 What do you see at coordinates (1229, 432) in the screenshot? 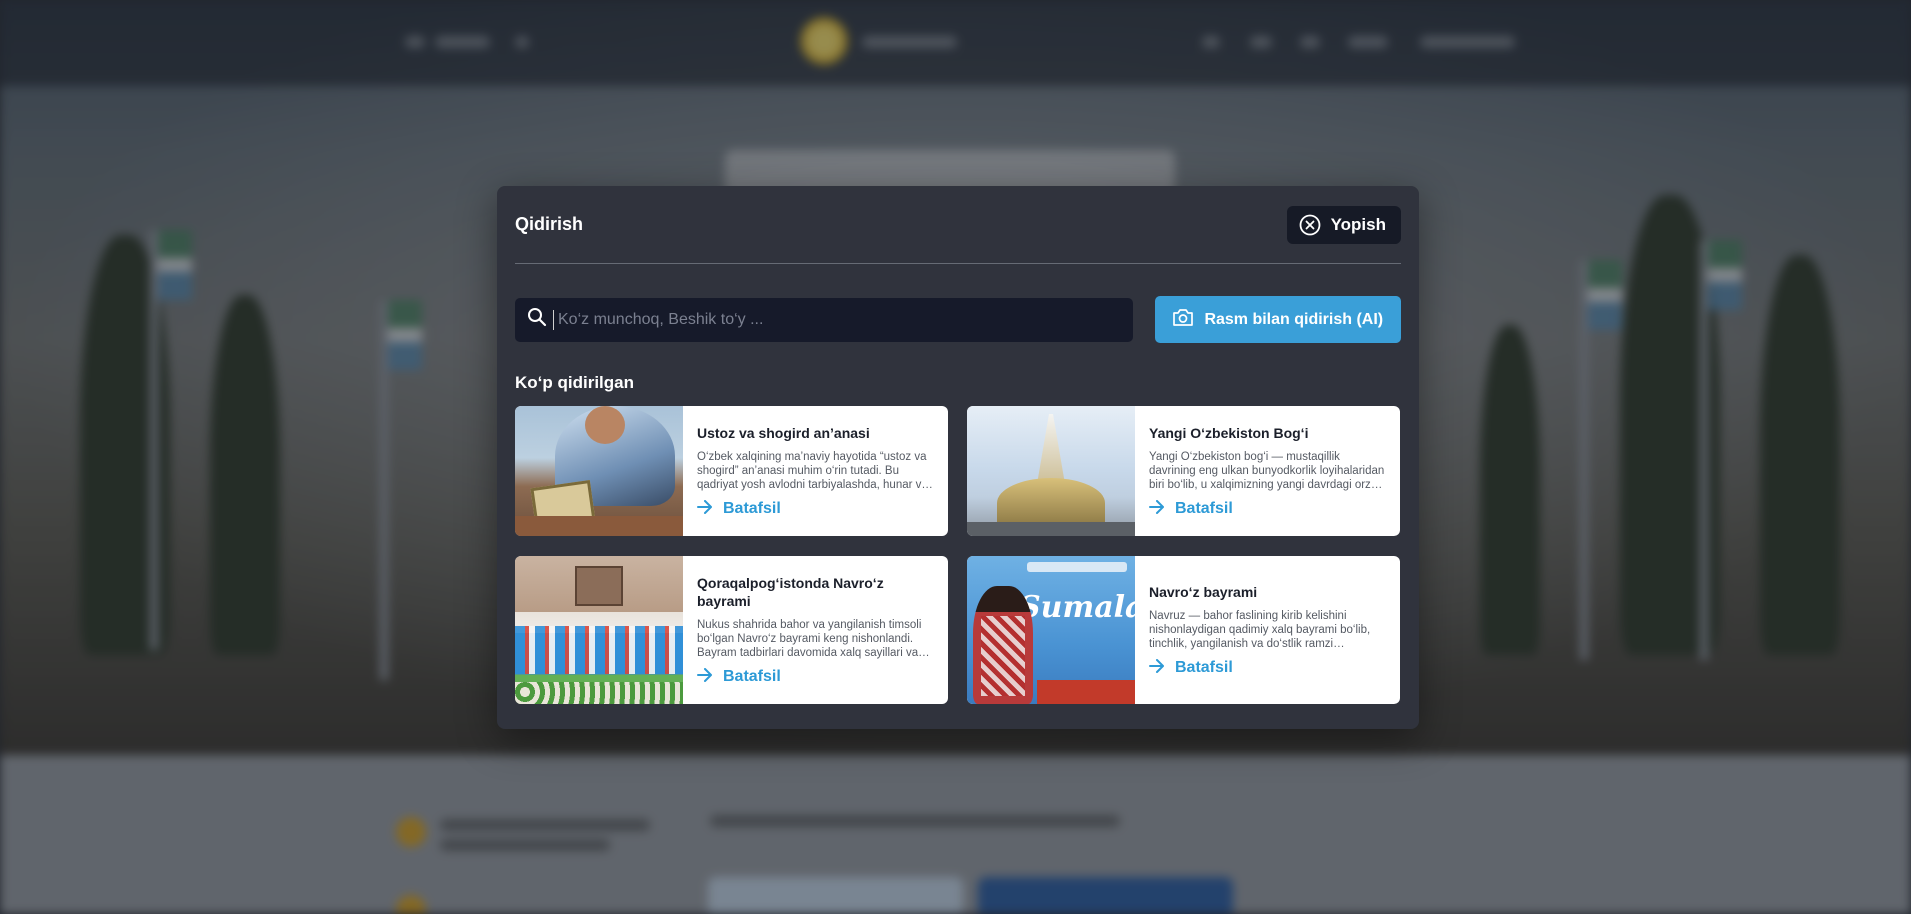
I see `card-title: Yangi O‘zbekiston Bog‘i` at bounding box center [1229, 432].